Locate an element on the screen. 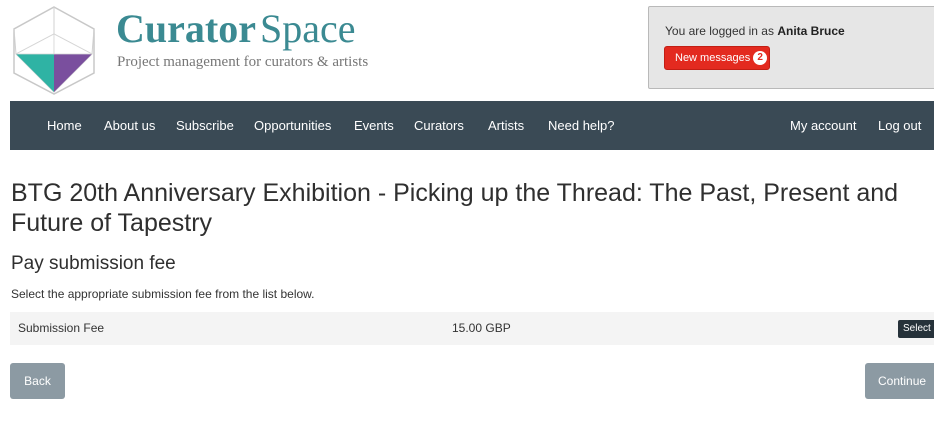  nav-subscribe: Subscribe is located at coordinates (205, 125).